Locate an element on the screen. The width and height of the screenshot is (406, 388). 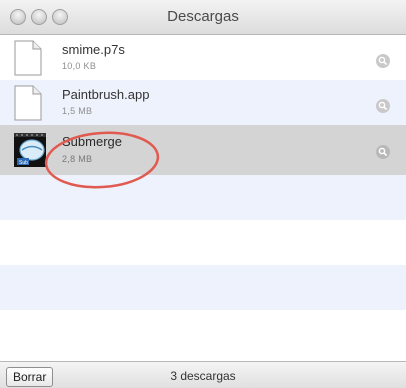
submerge-app-icon: Sub is located at coordinates (30, 150).